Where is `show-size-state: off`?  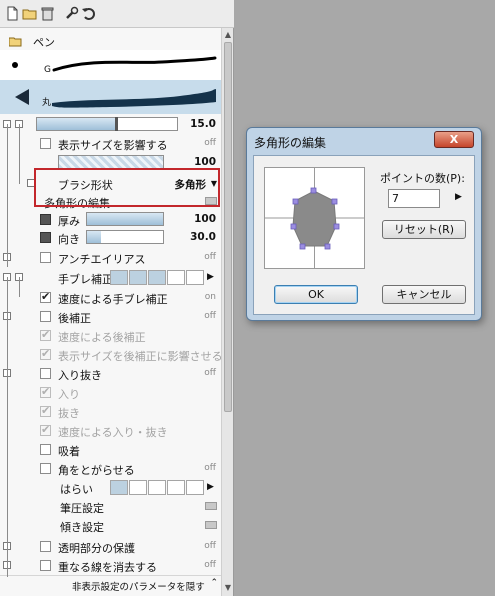 show-size-state: off is located at coordinates (210, 143).